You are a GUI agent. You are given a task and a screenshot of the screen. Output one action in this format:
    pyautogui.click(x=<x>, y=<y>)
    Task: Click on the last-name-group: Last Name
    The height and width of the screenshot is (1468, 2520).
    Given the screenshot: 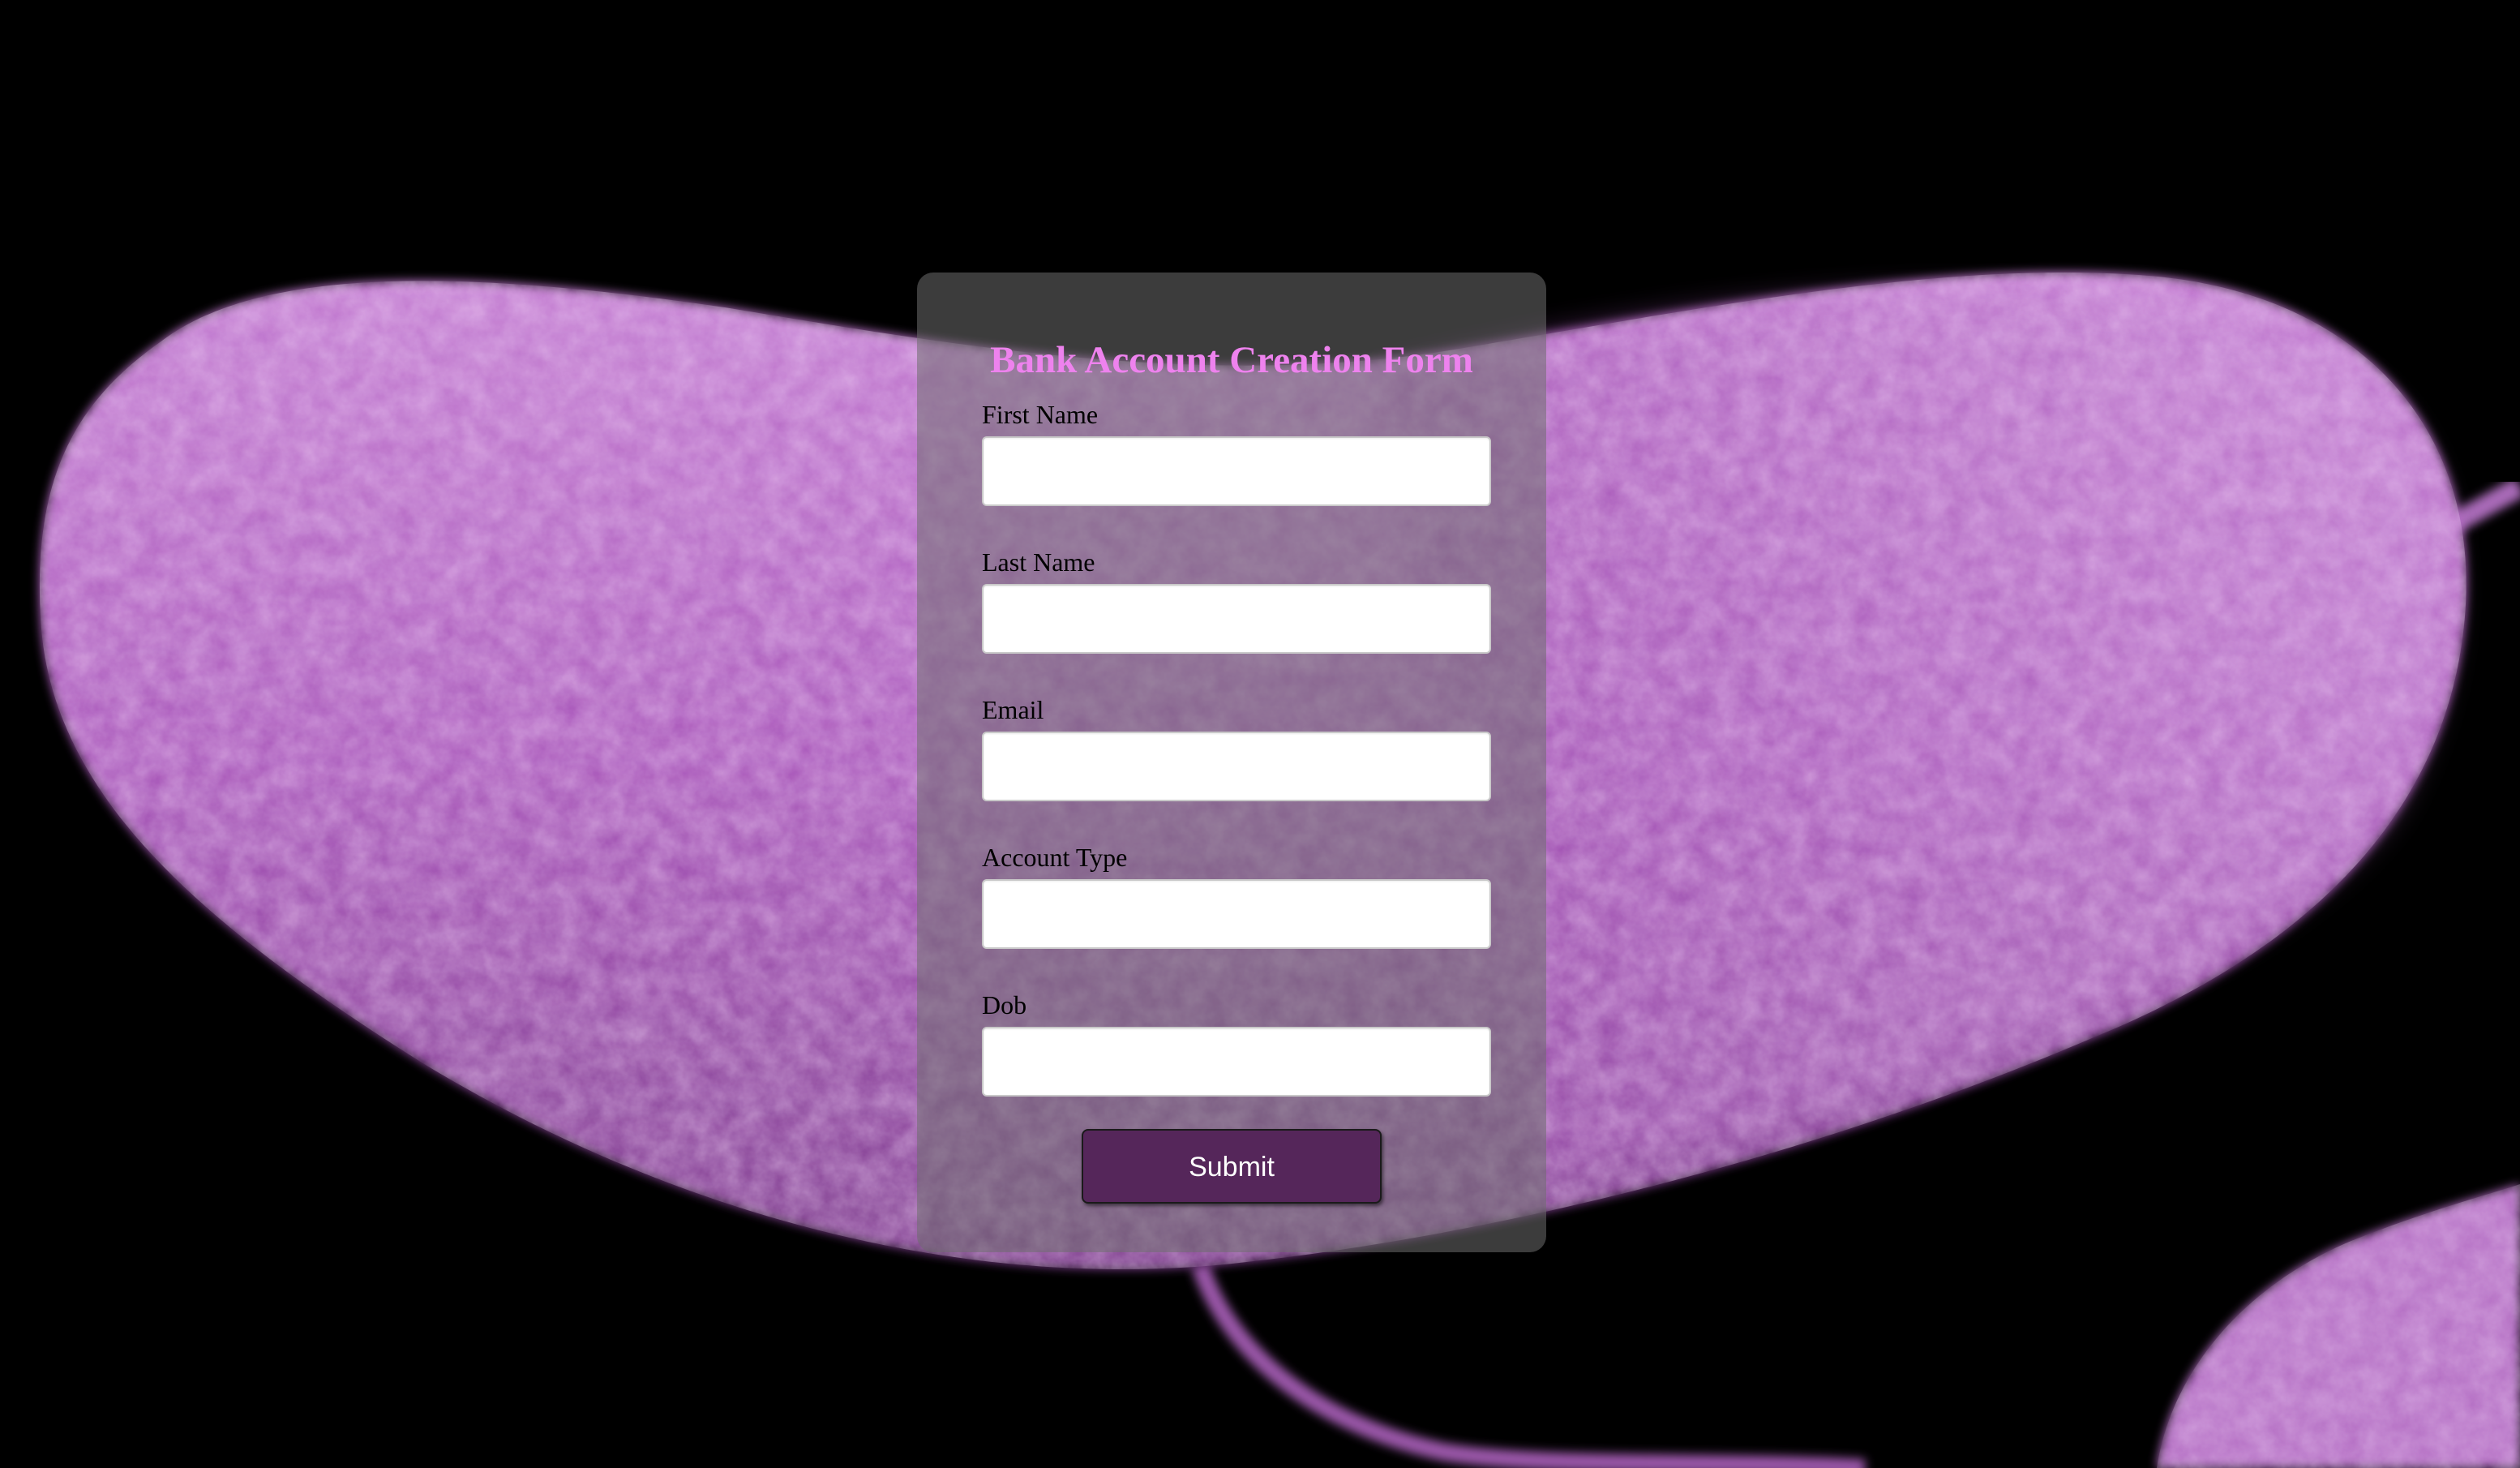 What is the action you would take?
    pyautogui.click(x=1236, y=600)
    